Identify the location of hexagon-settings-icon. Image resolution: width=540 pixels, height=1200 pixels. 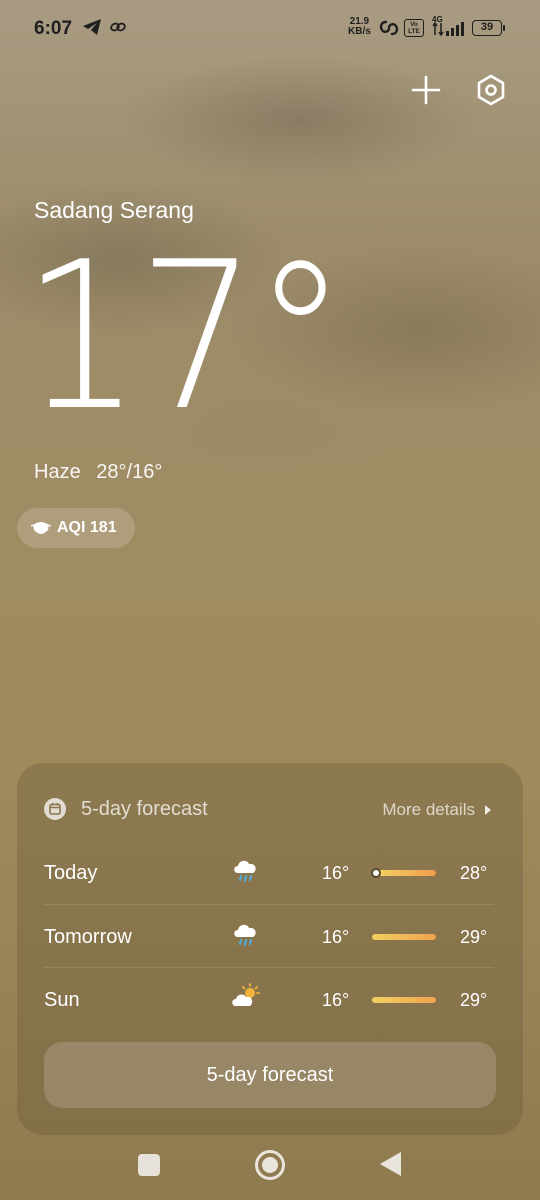
(491, 90).